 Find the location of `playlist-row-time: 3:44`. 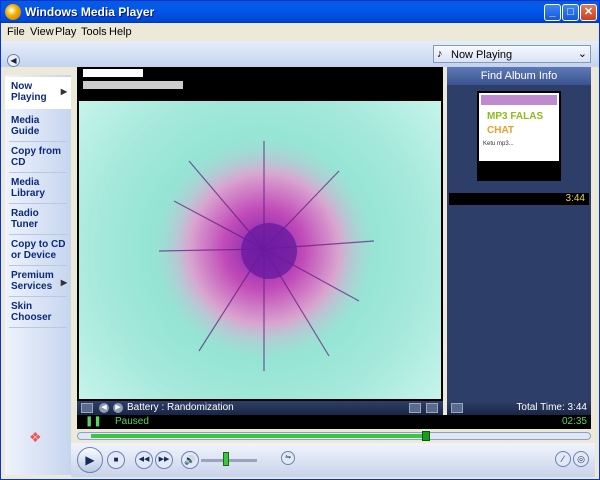

playlist-row-time: 3:44 is located at coordinates (575, 198).